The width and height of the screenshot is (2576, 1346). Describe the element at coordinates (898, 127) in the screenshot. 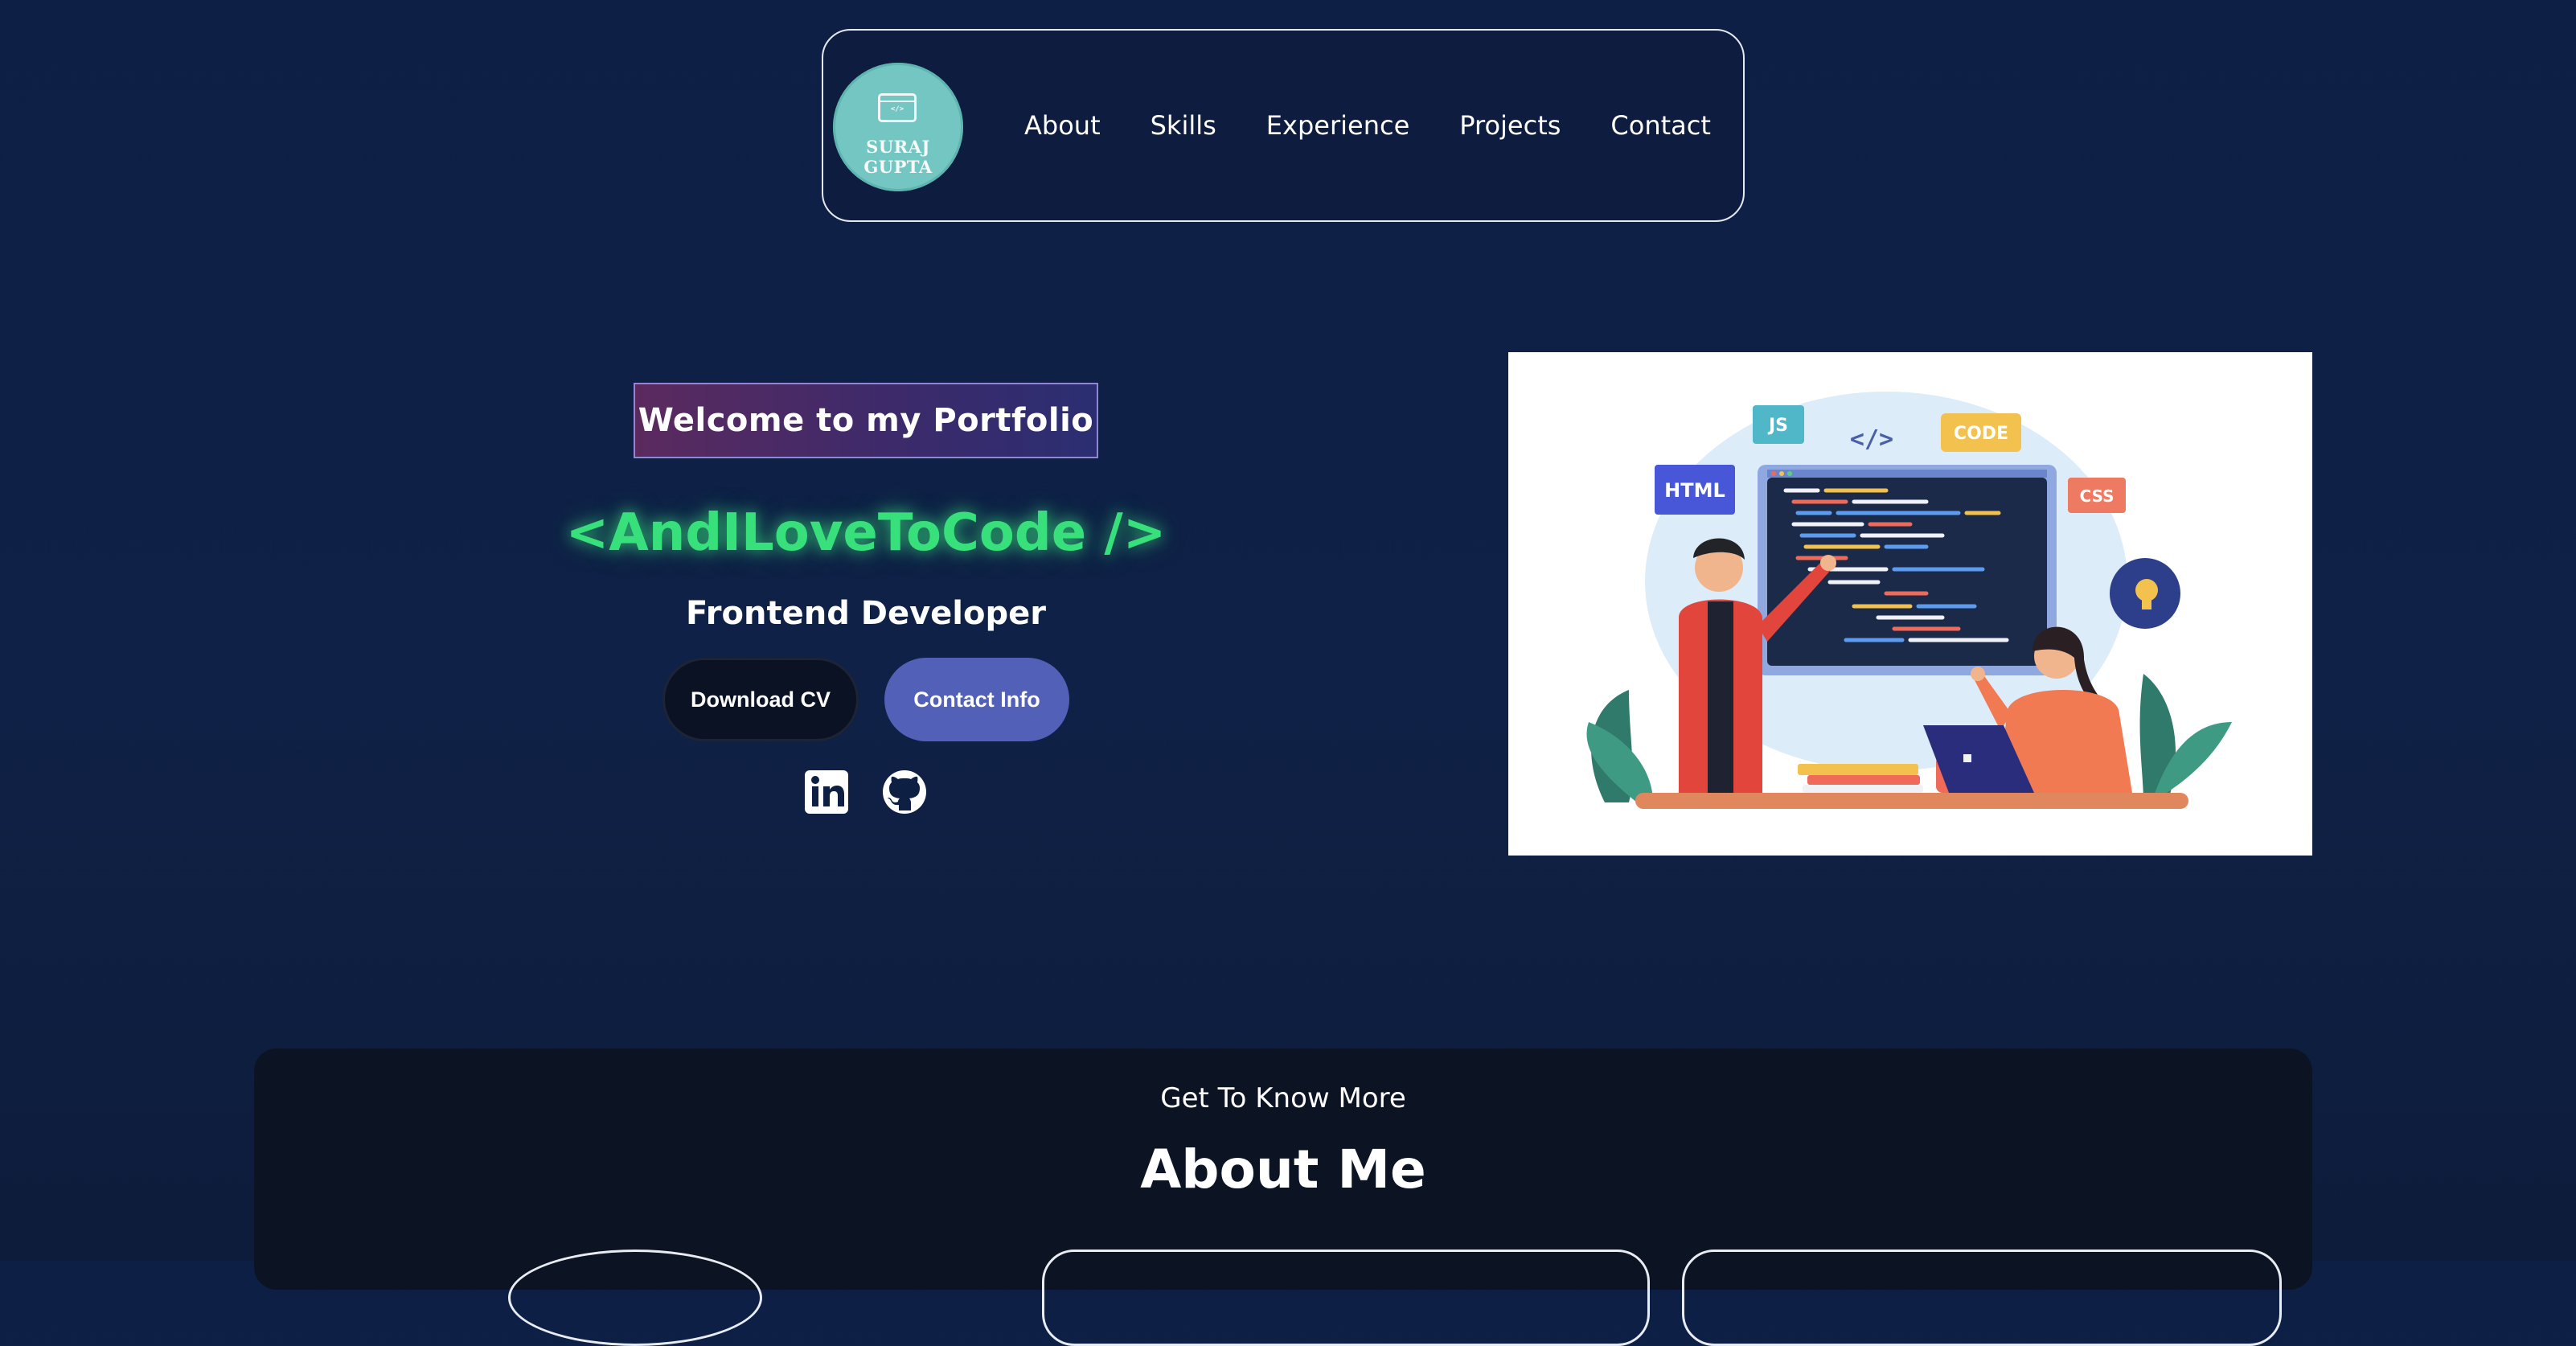

I see `site-logo: </> SURAJ GUPTA` at that location.